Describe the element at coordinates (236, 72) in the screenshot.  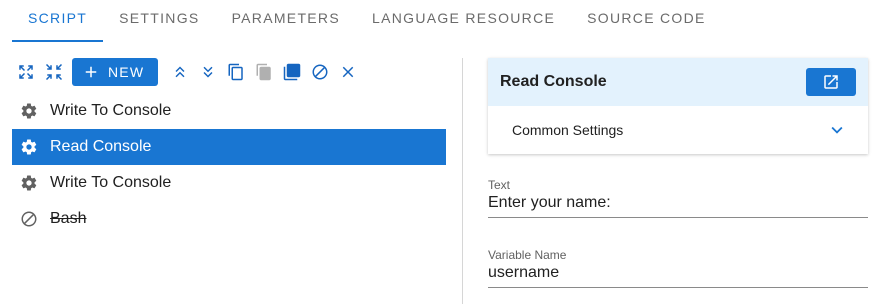
I see `copy-icon` at that location.